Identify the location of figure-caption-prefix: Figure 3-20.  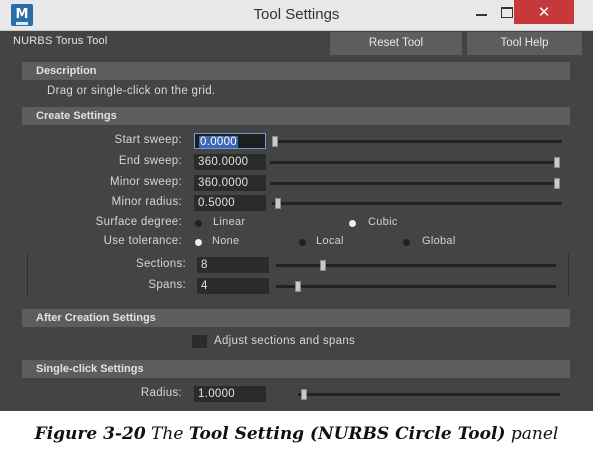
(90, 434).